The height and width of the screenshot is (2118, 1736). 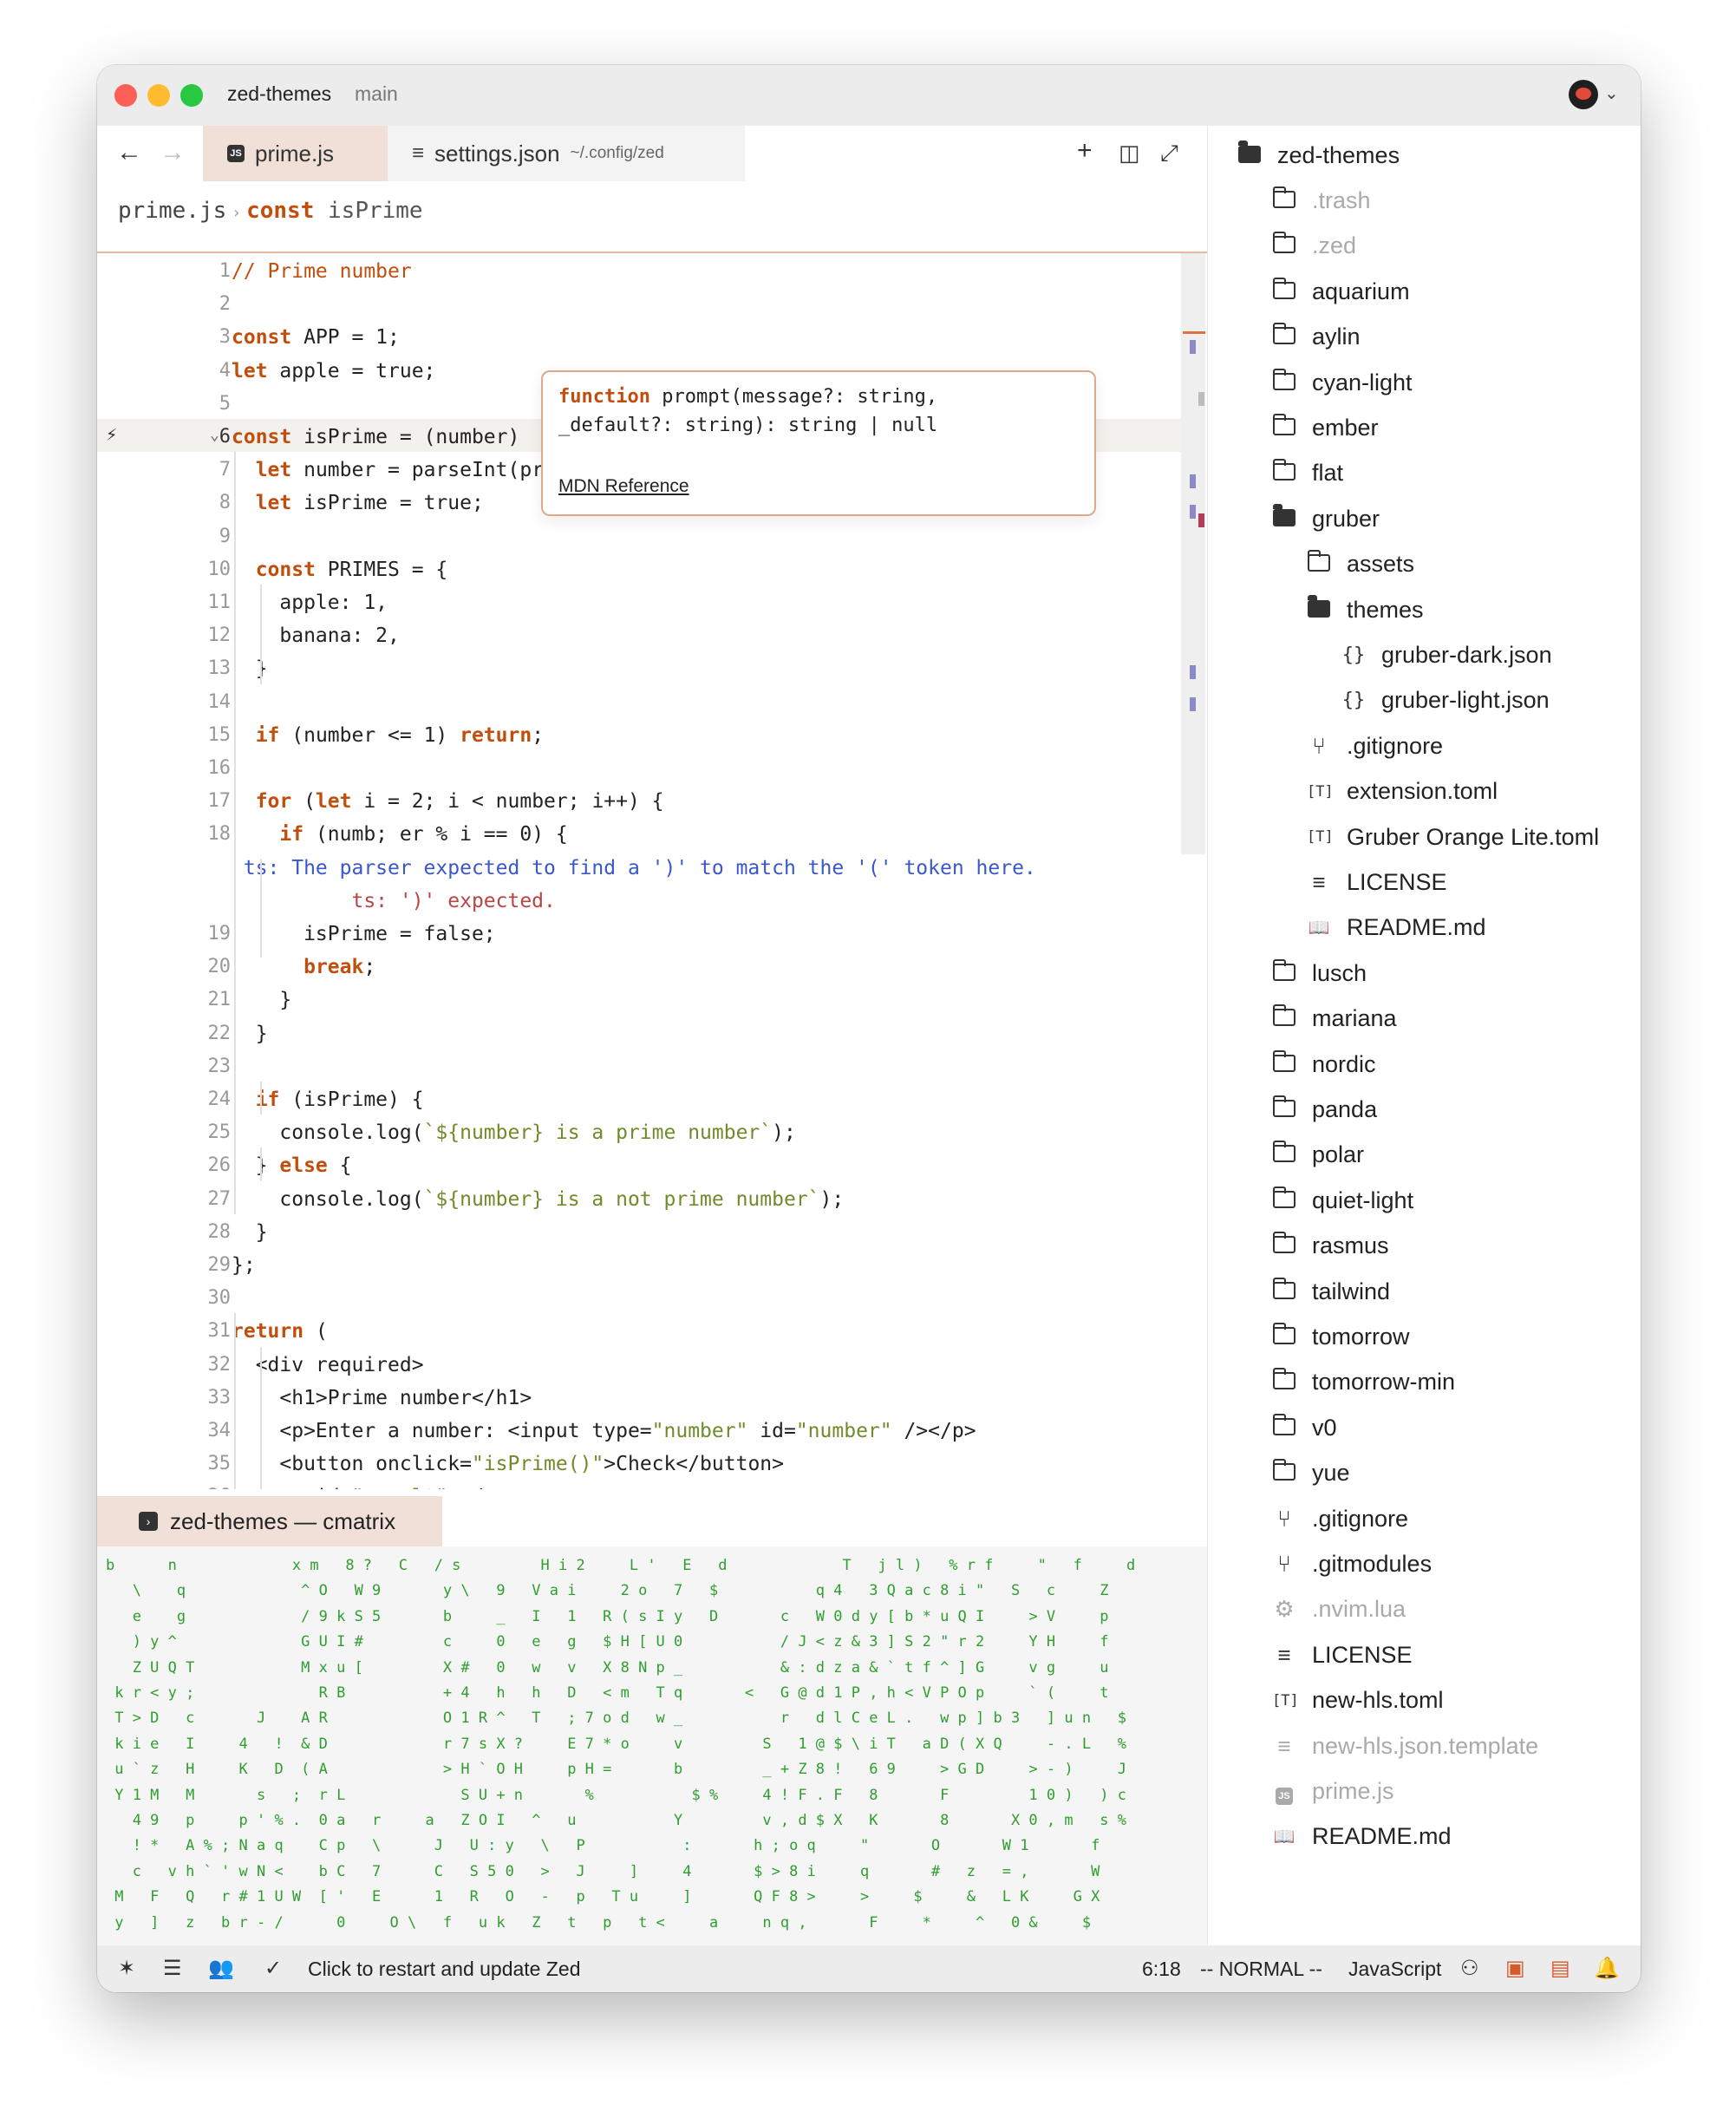 I want to click on plus-icon: +, so click(x=1085, y=151).